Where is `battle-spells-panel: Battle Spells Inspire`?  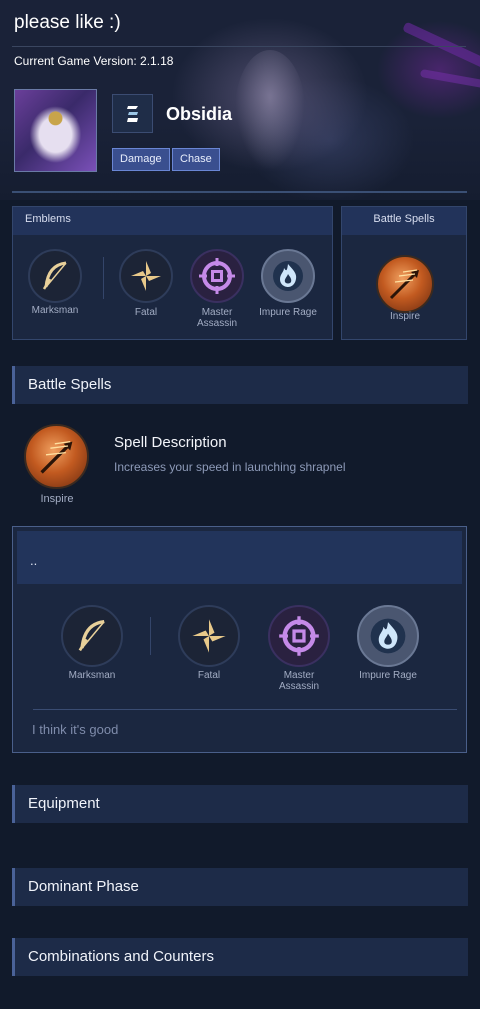 battle-spells-panel: Battle Spells Inspire is located at coordinates (404, 273).